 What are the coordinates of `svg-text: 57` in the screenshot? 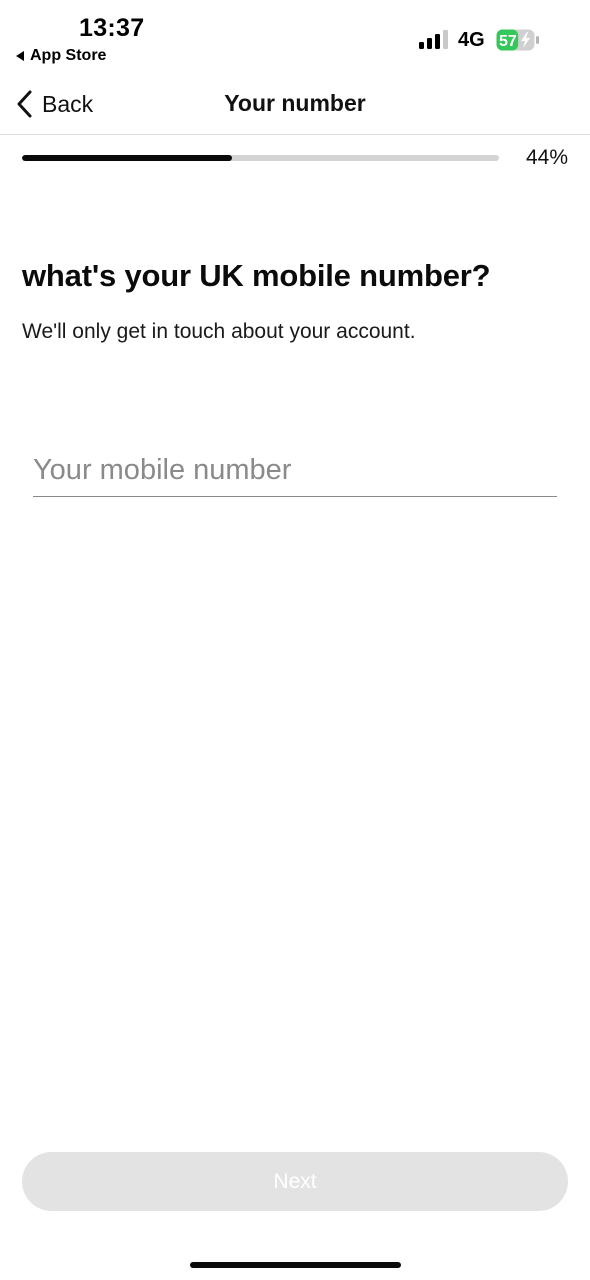 It's located at (508, 41).